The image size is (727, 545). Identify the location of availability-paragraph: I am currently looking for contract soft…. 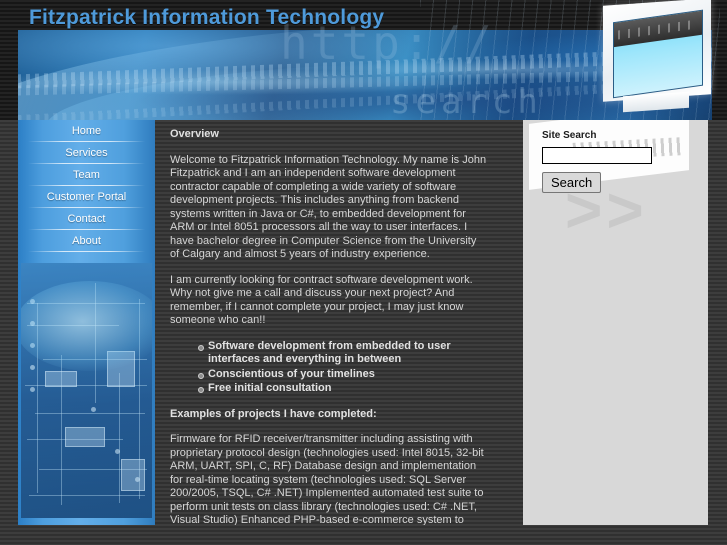
(321, 300).